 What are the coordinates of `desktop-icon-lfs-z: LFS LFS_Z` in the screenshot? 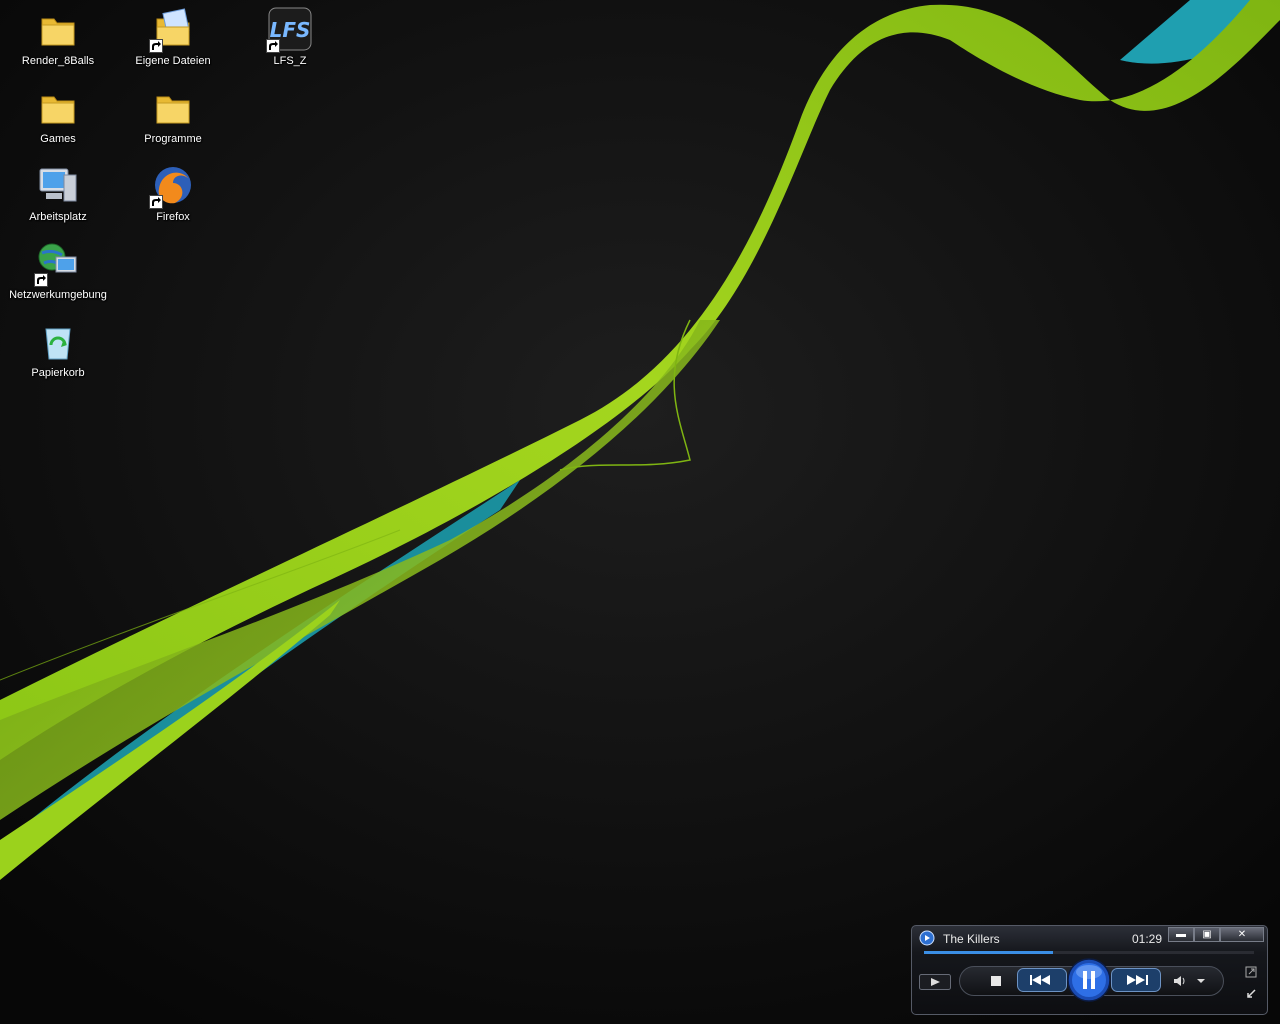 It's located at (290, 42).